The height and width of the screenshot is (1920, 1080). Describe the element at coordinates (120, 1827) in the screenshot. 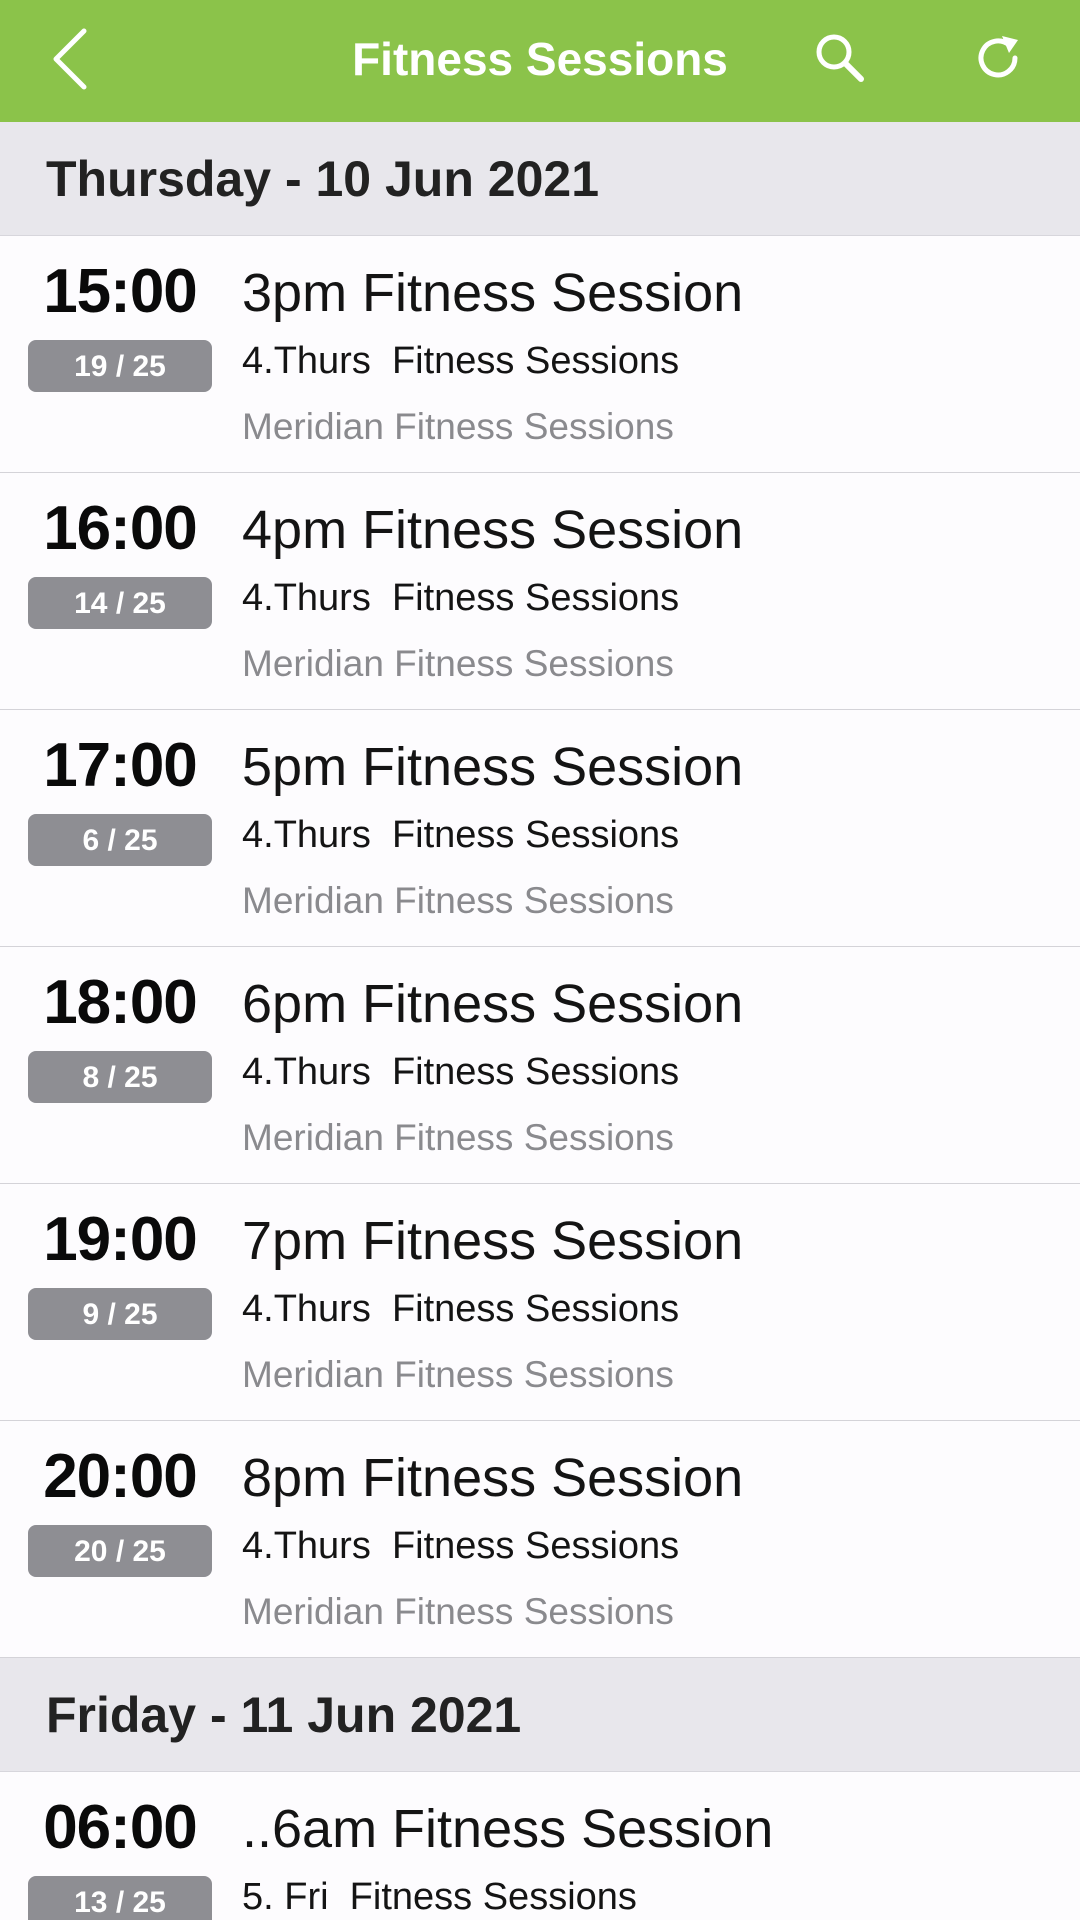

I see `session-time: 06:00` at that location.